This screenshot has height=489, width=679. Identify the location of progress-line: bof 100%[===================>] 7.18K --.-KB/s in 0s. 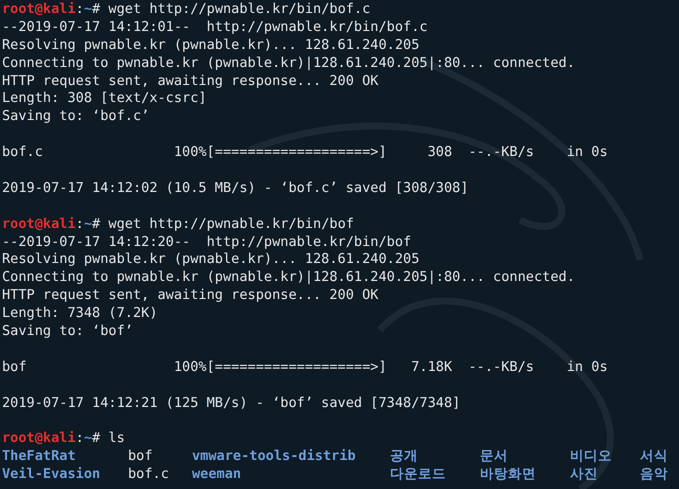
(305, 366).